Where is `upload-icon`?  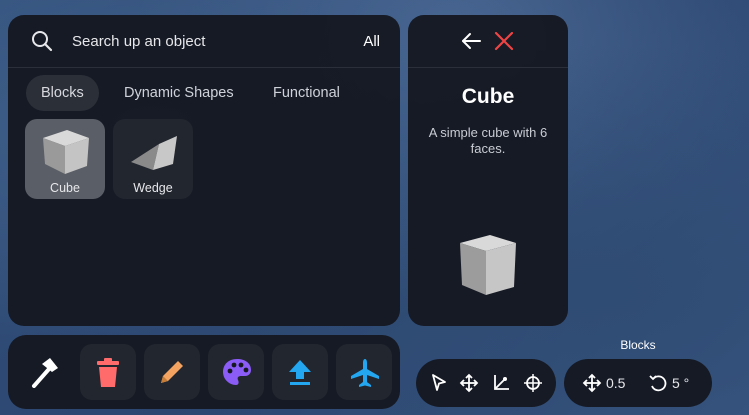
upload-icon is located at coordinates (300, 372).